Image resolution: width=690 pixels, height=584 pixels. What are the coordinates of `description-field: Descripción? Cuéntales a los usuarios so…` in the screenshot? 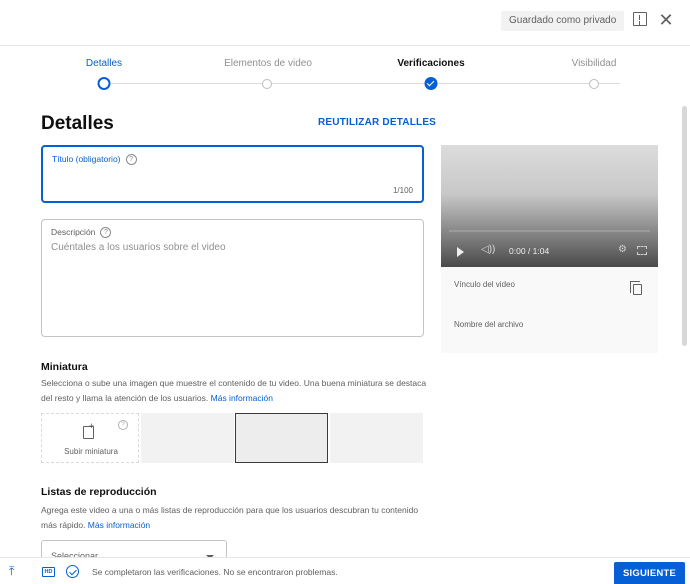 It's located at (232, 278).